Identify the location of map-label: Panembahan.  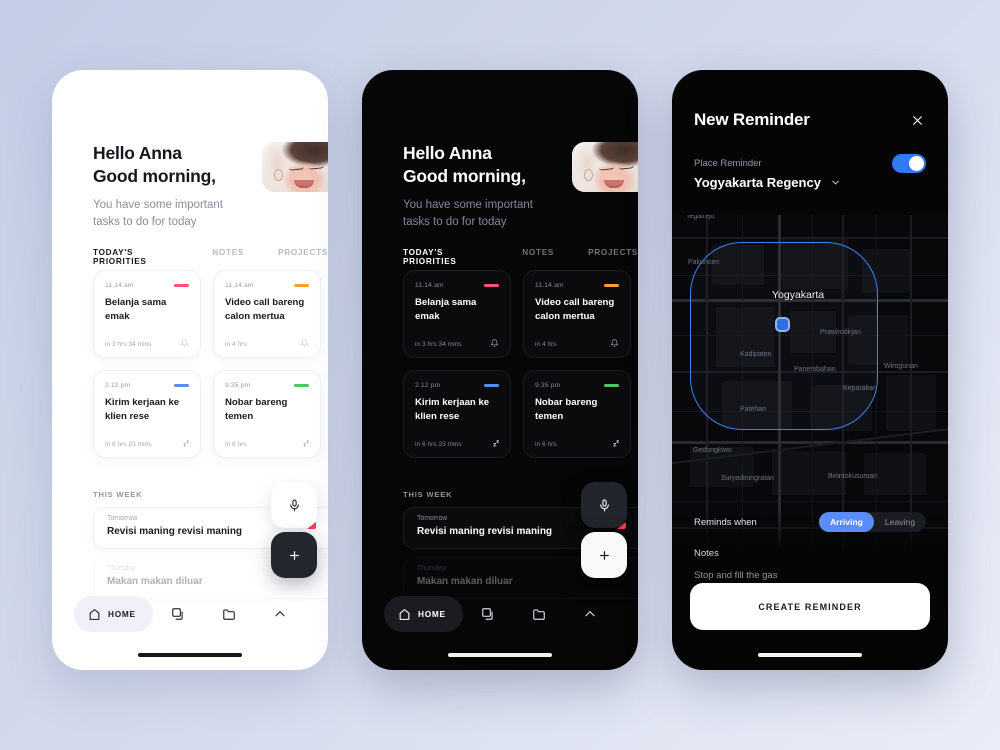
(815, 369).